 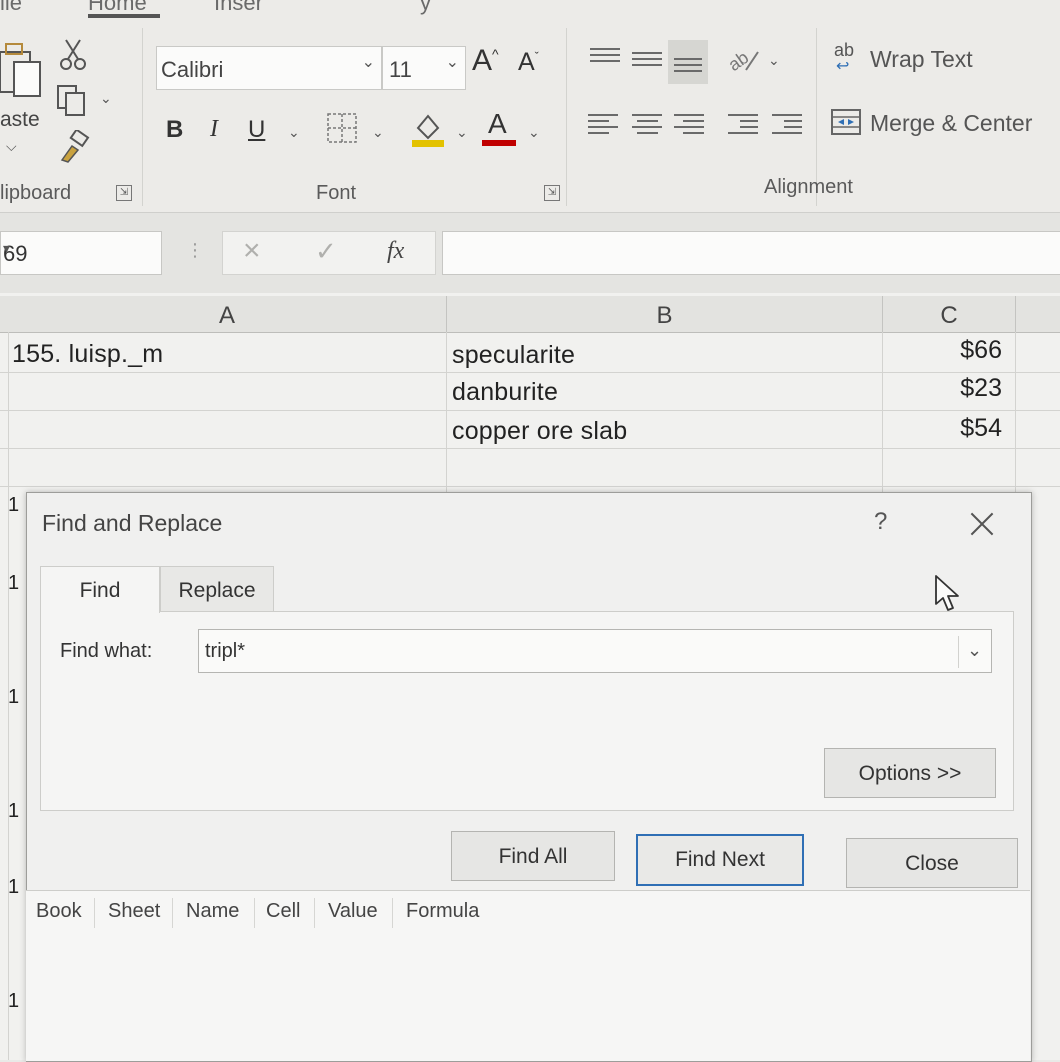 I want to click on formula-buttons: × ✓ fx, so click(x=329, y=253).